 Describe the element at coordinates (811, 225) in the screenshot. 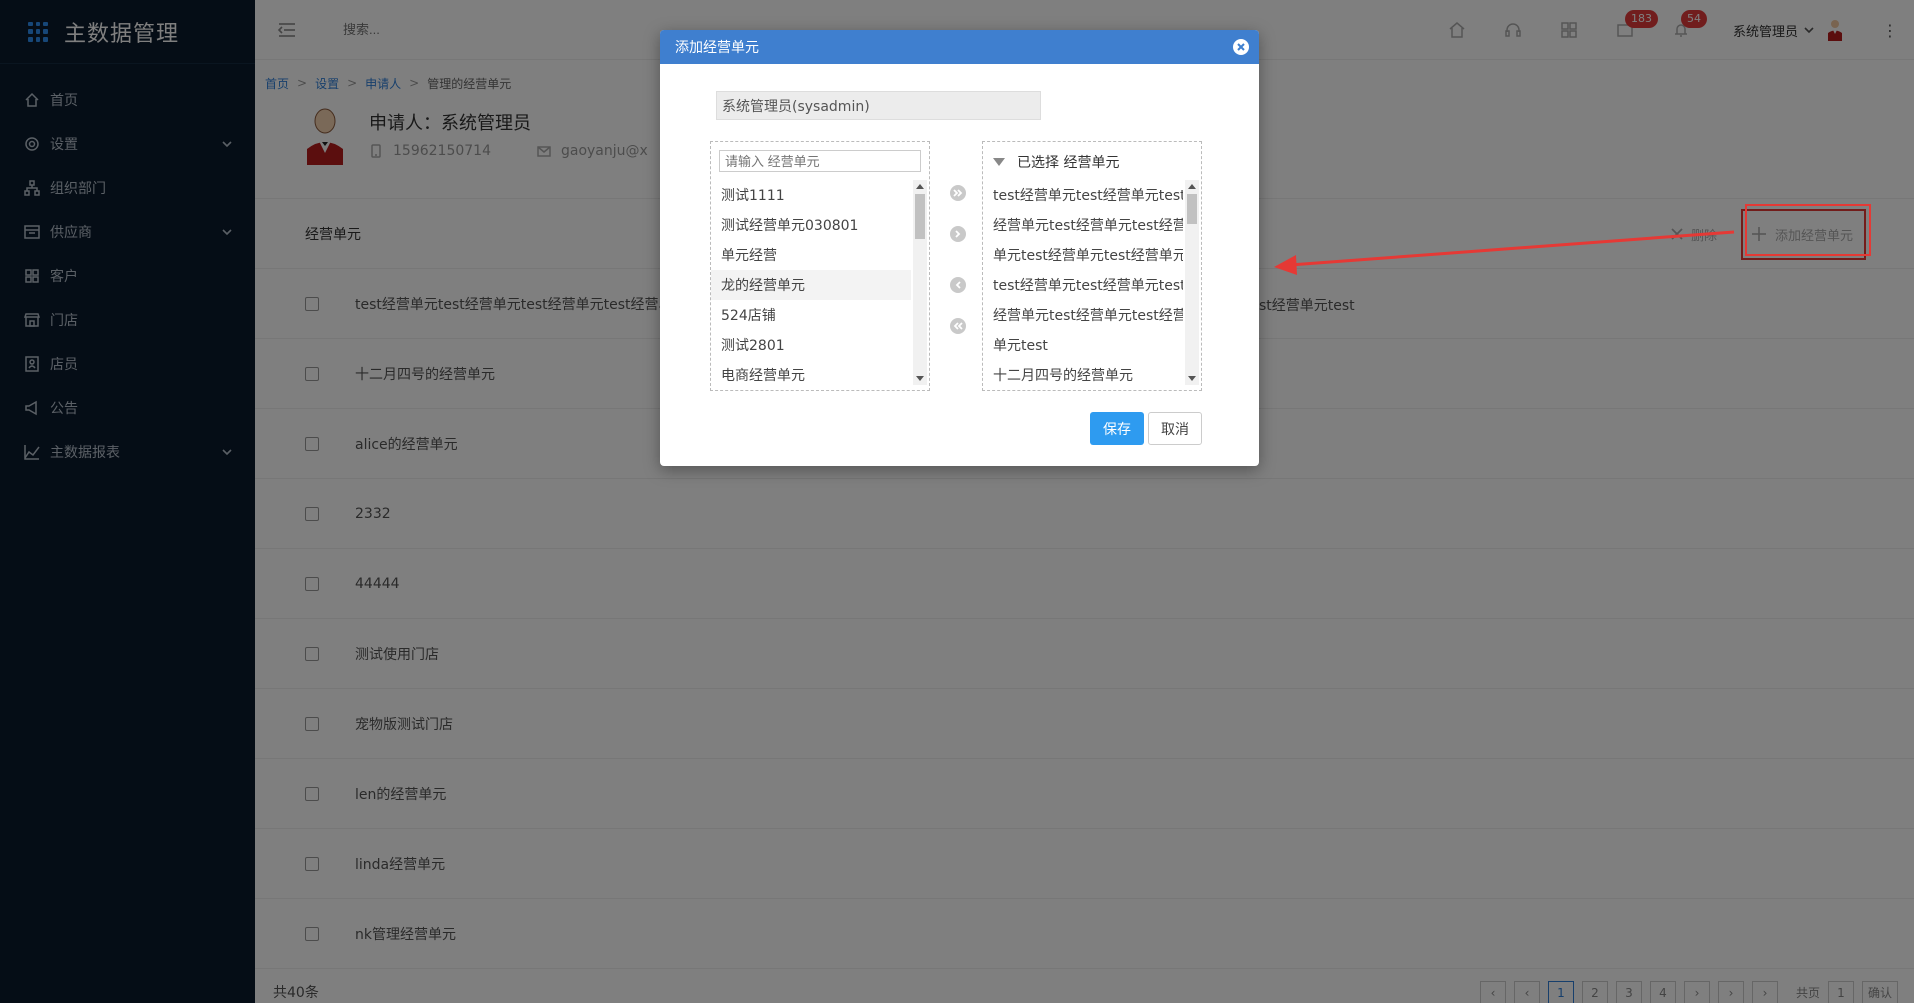

I see `source-item: 测试经营单元030801` at that location.